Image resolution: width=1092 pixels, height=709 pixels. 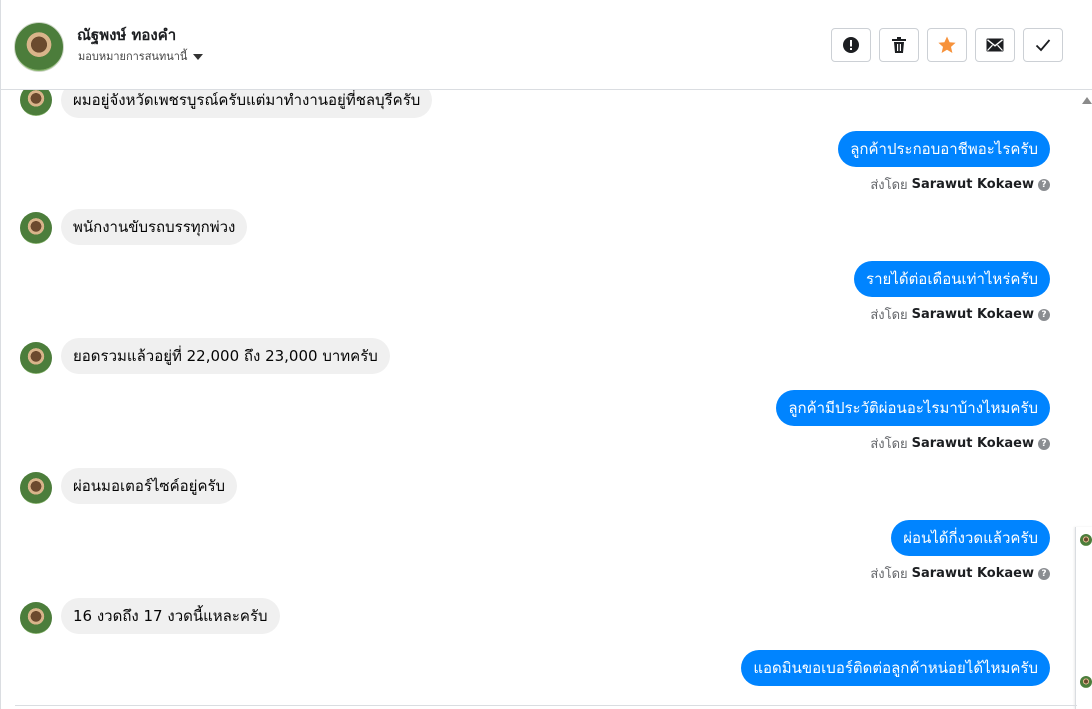 What do you see at coordinates (895, 668) in the screenshot?
I see `outgoing-message: แอดมินขอเบอร์ติดต่อลูกค้าหน่อยได้ไหมครับ` at bounding box center [895, 668].